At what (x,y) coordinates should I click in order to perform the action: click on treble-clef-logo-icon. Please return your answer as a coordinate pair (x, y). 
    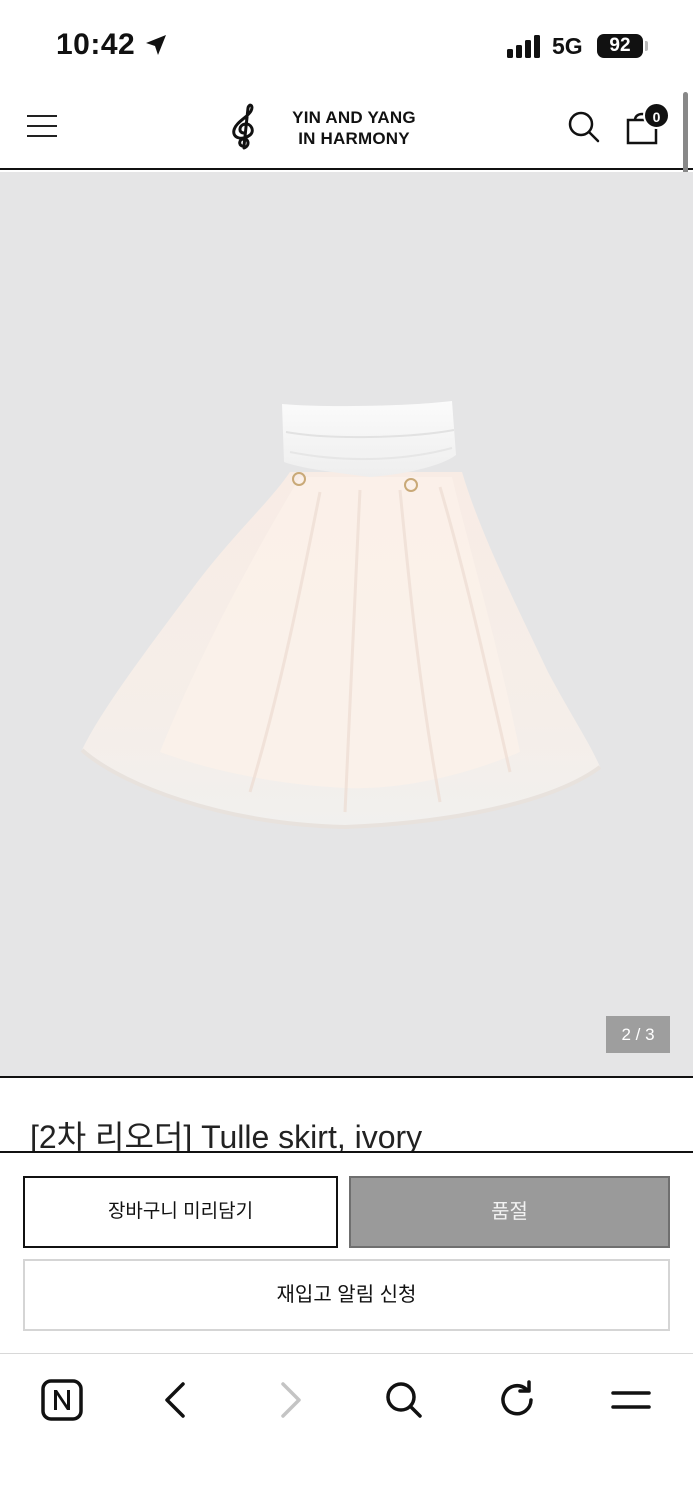
    Looking at the image, I should click on (242, 127).